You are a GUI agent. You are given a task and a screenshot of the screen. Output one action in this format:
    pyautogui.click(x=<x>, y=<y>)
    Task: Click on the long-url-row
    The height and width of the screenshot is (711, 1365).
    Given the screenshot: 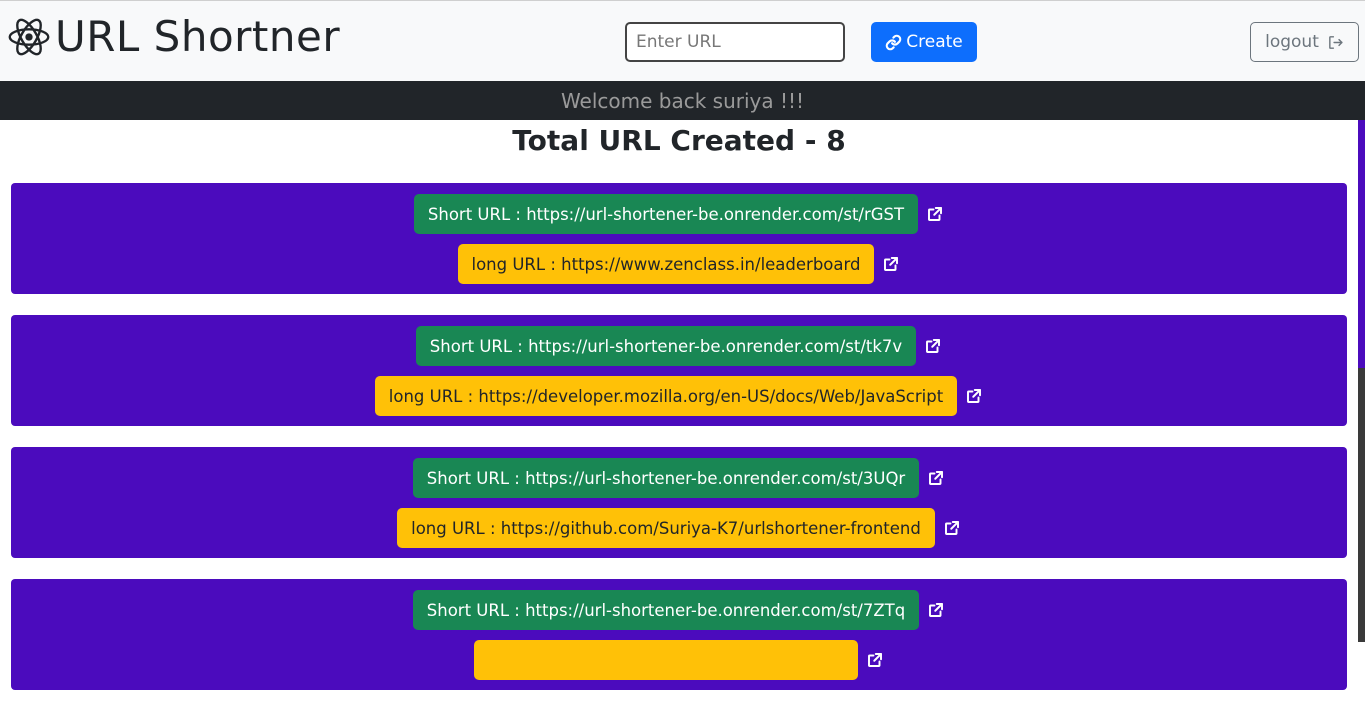 What is the action you would take?
    pyautogui.click(x=679, y=660)
    